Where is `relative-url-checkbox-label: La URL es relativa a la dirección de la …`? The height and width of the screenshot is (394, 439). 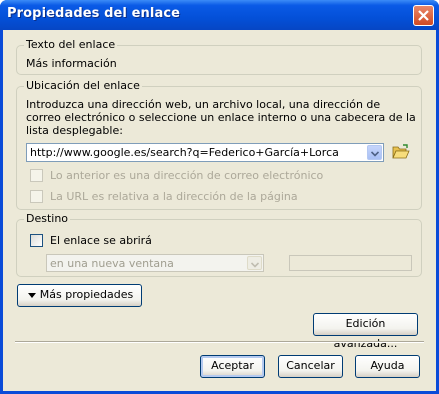 relative-url-checkbox-label: La URL es relativa a la dirección de la … is located at coordinates (174, 196).